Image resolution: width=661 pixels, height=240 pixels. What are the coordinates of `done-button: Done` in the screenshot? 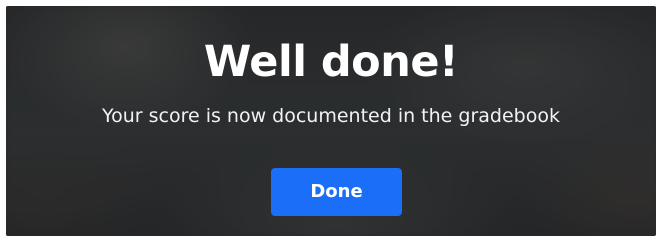 It's located at (336, 192).